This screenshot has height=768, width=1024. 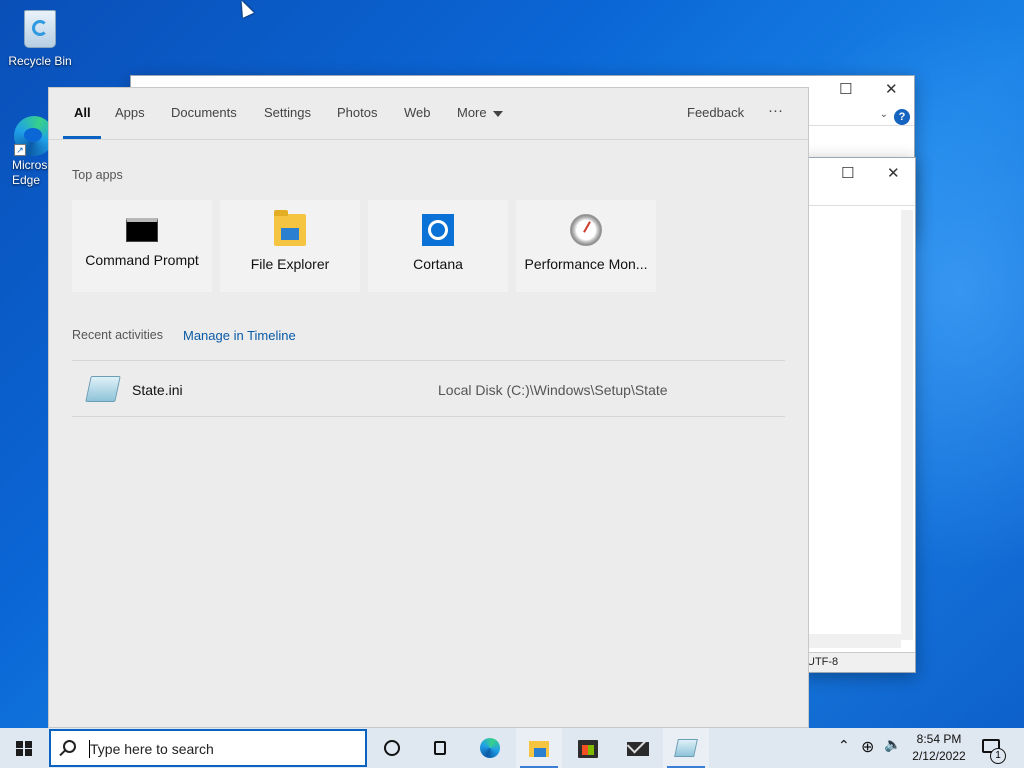 I want to click on app-tile-cortana: Cortana, so click(x=438, y=246).